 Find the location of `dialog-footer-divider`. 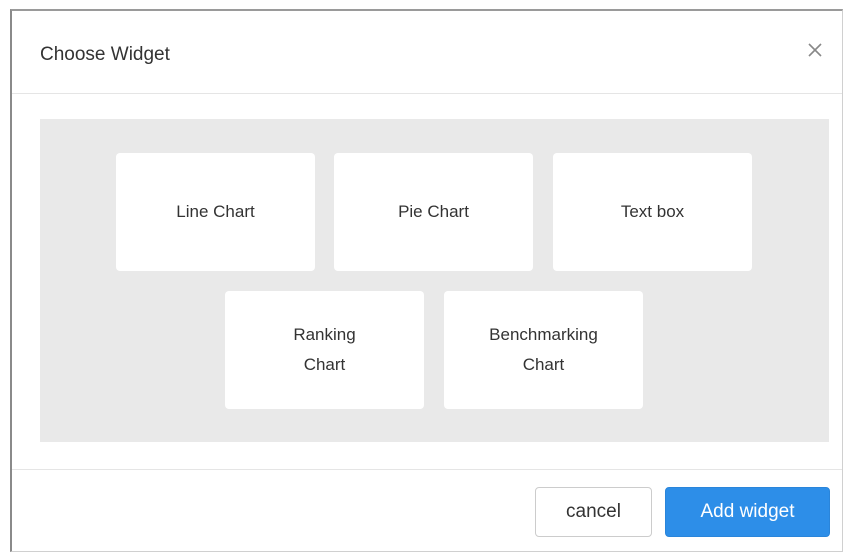

dialog-footer-divider is located at coordinates (427, 470).